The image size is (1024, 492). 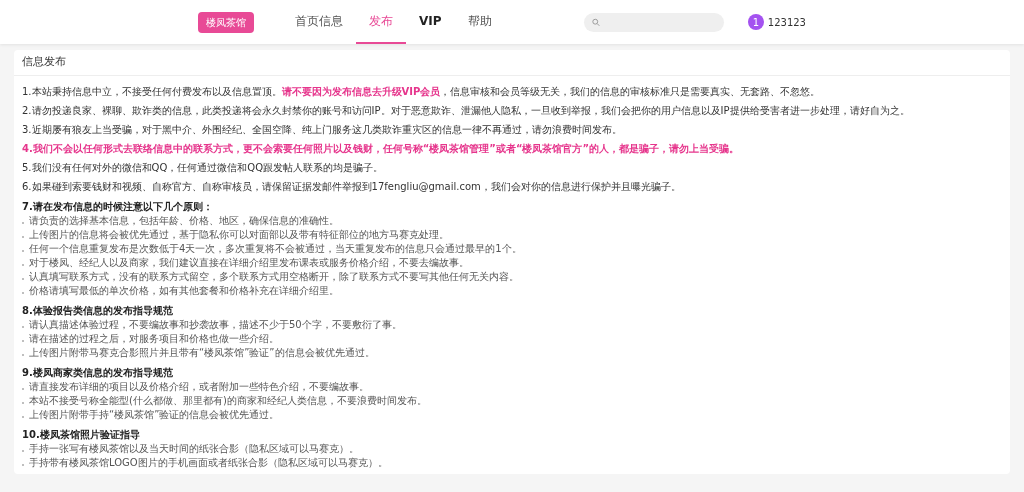 What do you see at coordinates (381, 22) in the screenshot?
I see `nav-tab: 发布` at bounding box center [381, 22].